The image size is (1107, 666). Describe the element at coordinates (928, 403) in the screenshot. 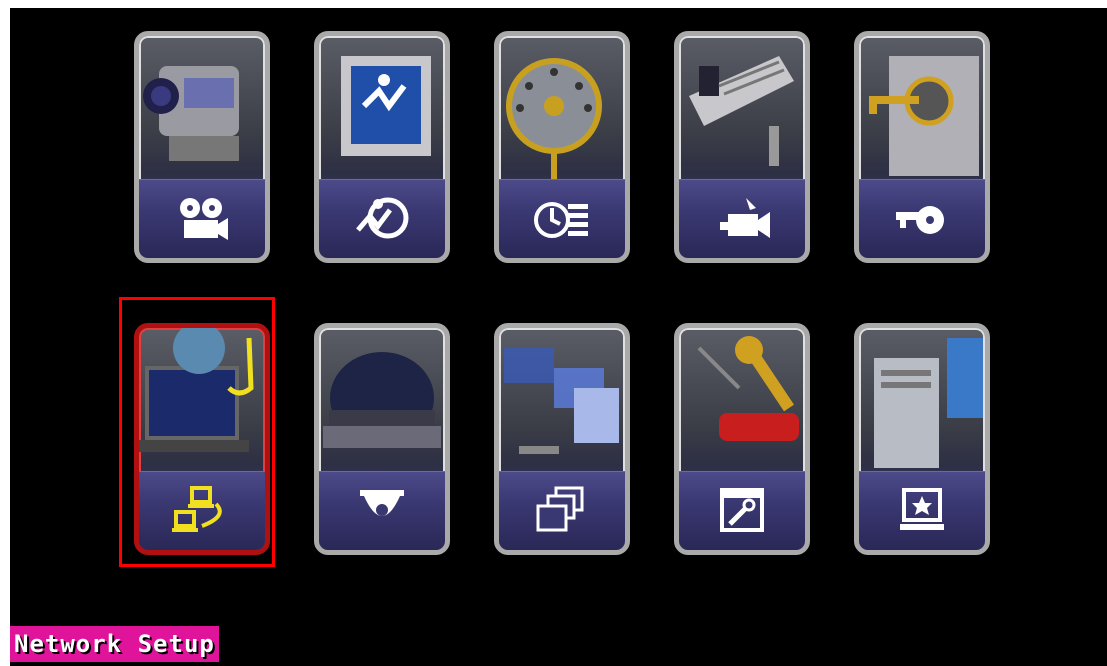

I see `computer-tower-illustration` at that location.